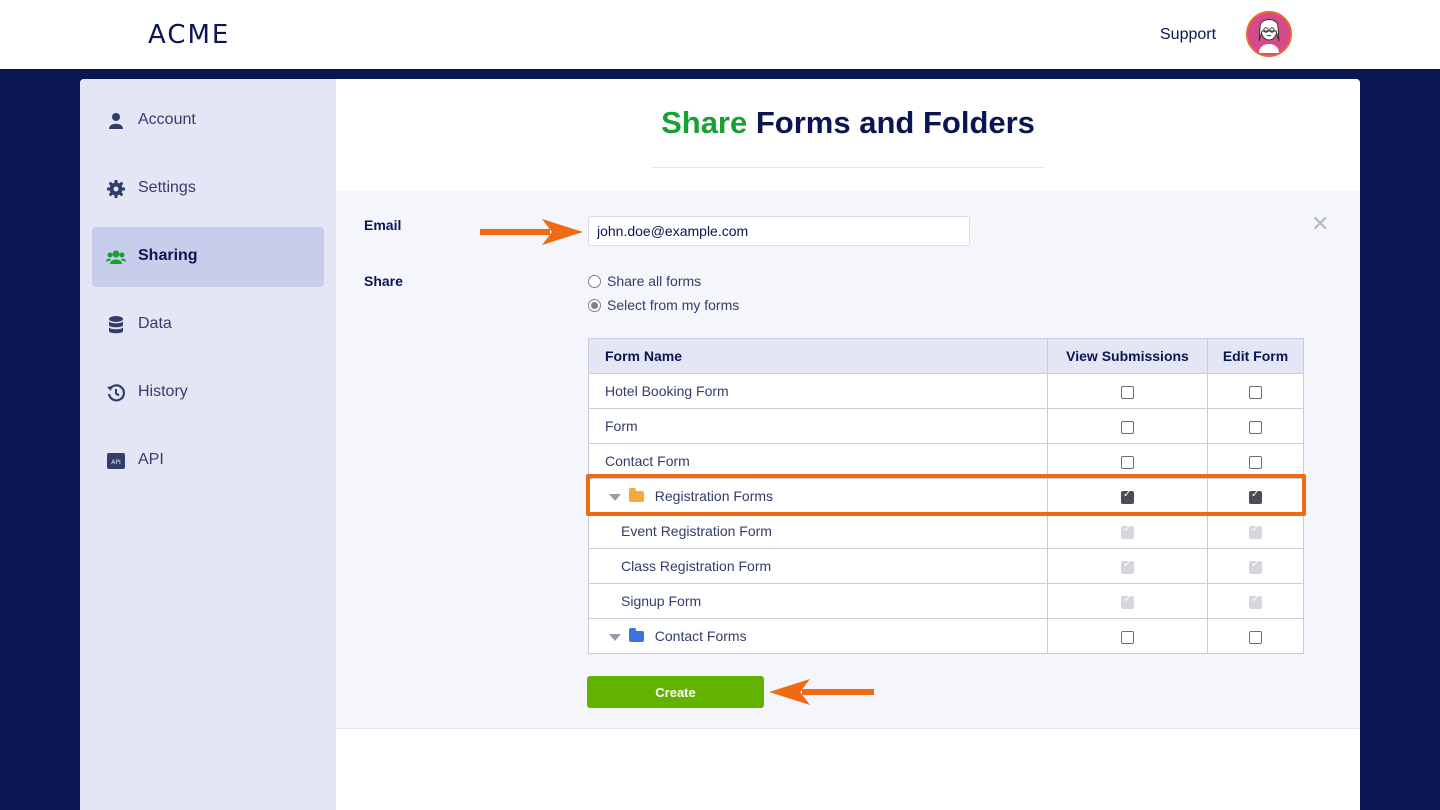 The image size is (1440, 810). I want to click on form-name-cell: Event Registration Form, so click(818, 531).